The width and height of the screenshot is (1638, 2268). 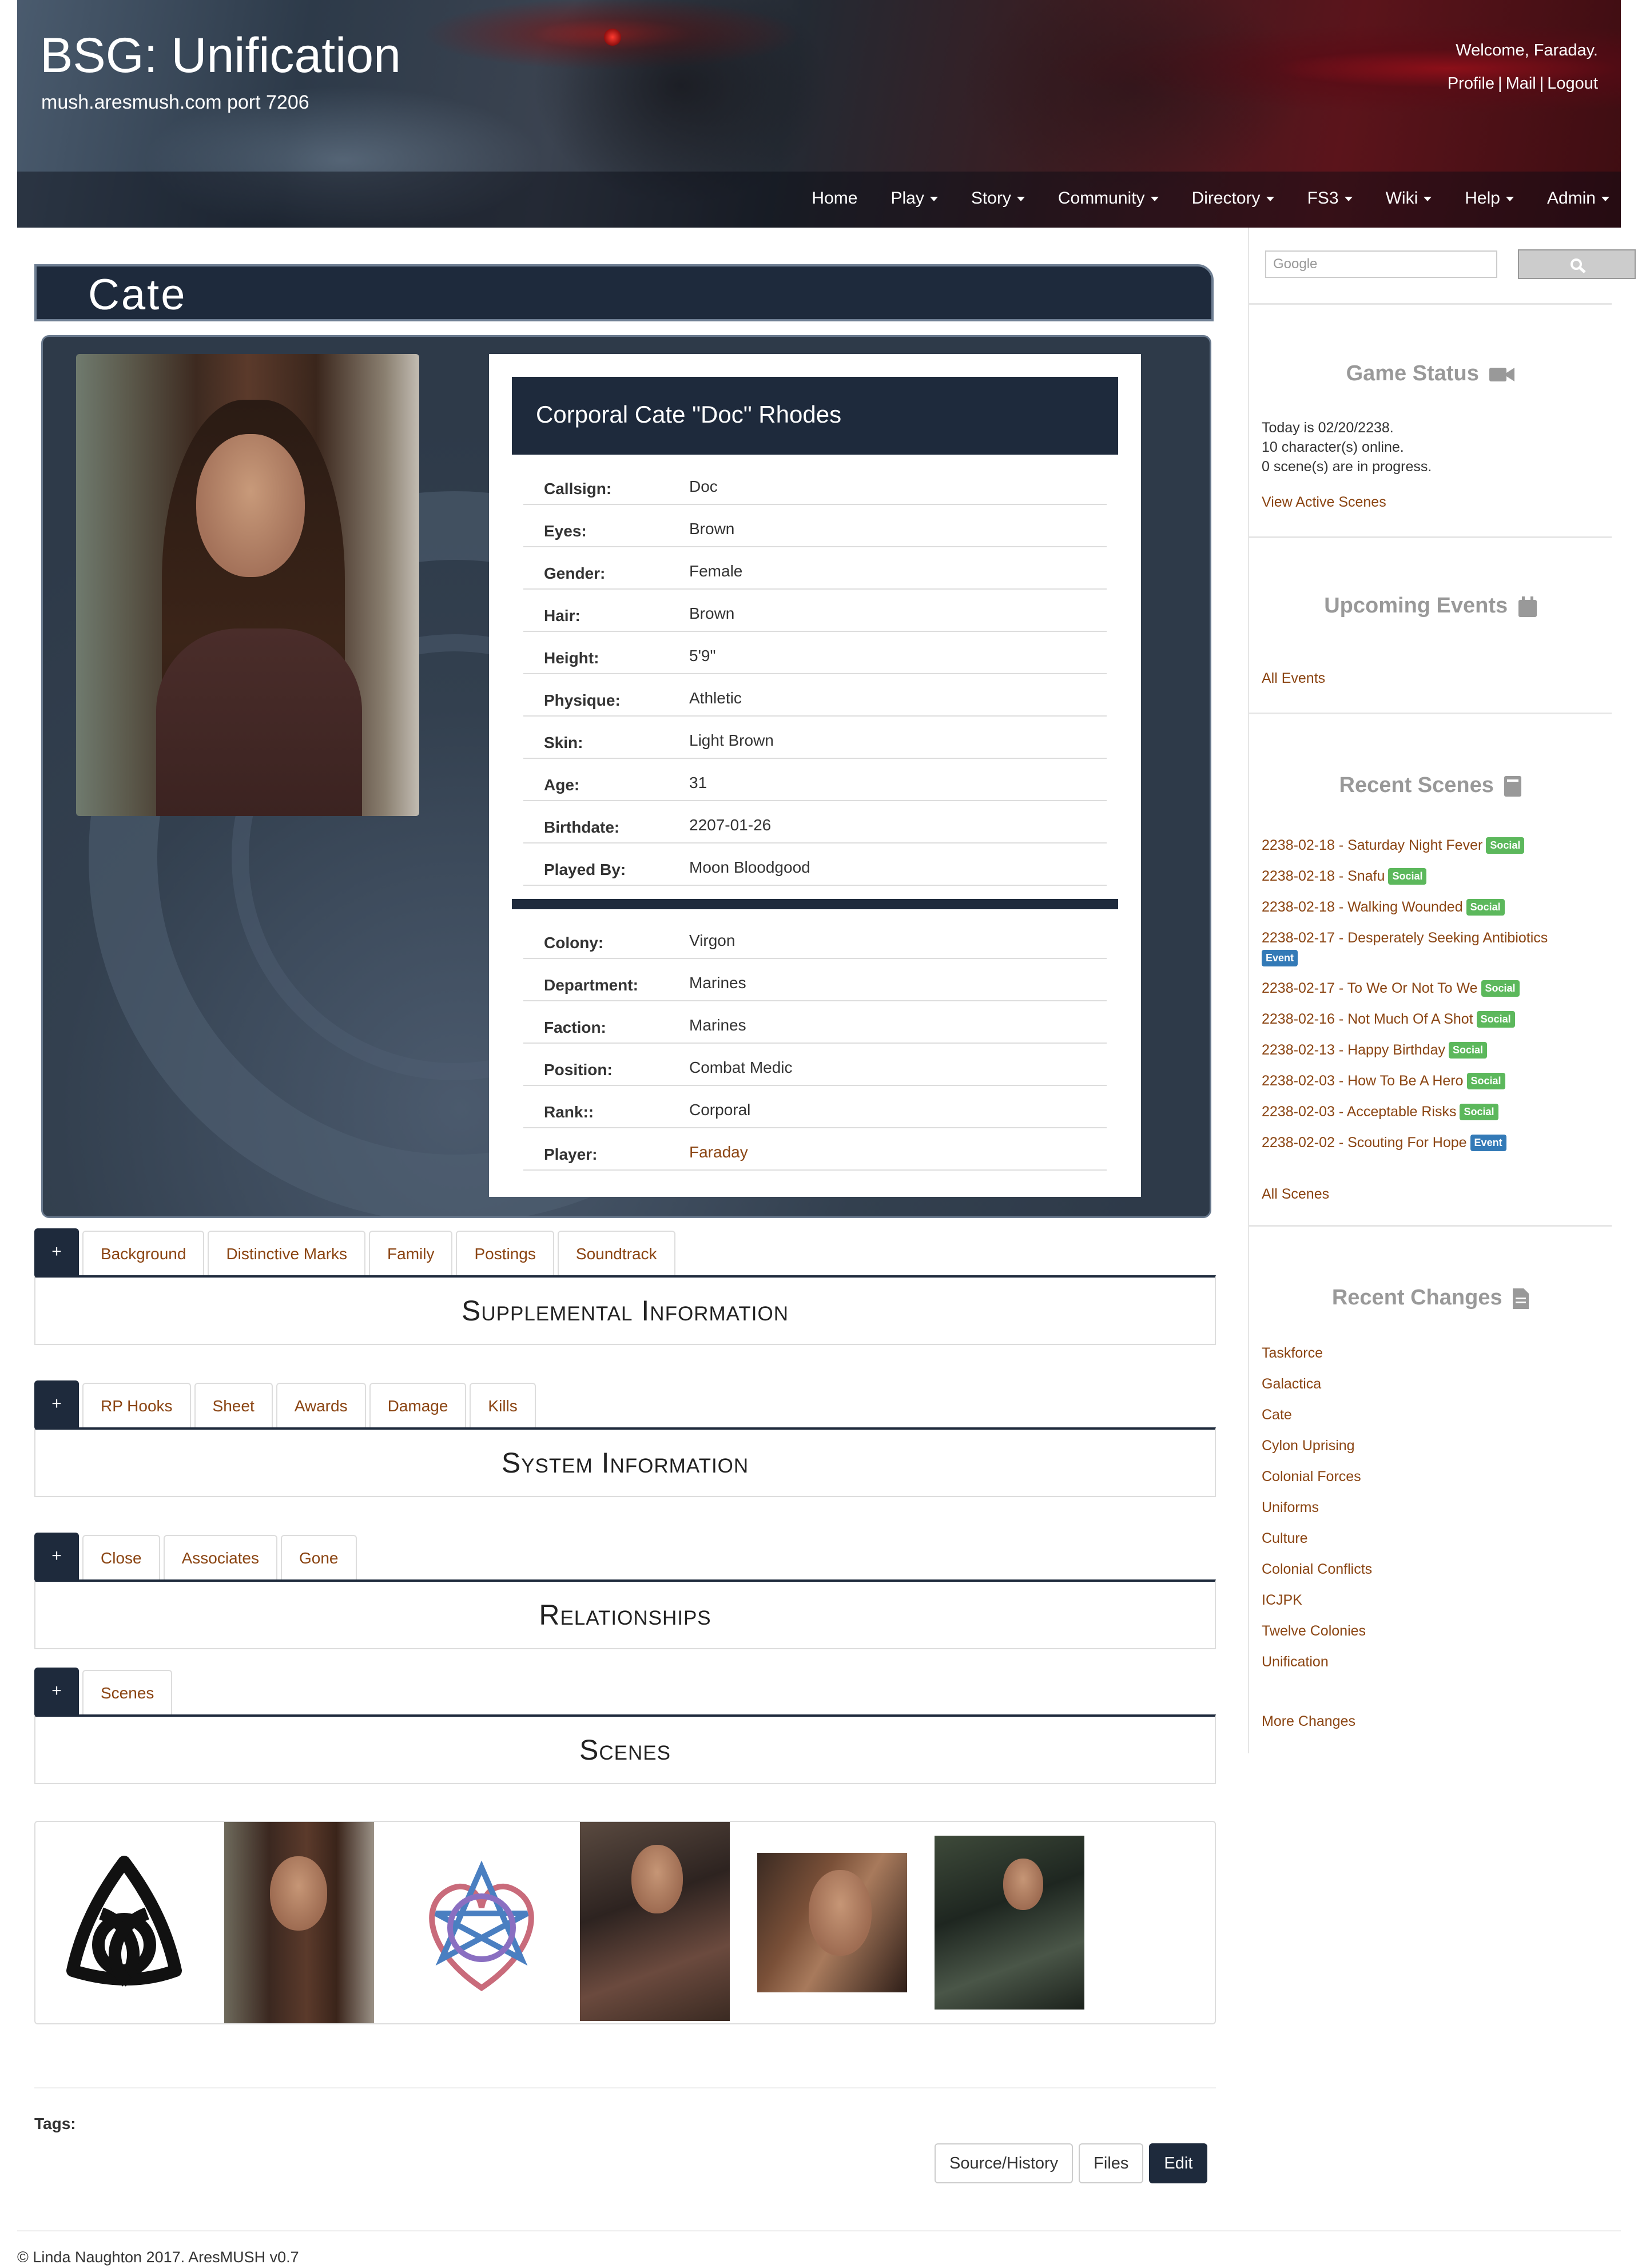 I want to click on recent-scene-item: 2238-02-16 - Not Much Of A Shot Social, so click(x=1388, y=1019).